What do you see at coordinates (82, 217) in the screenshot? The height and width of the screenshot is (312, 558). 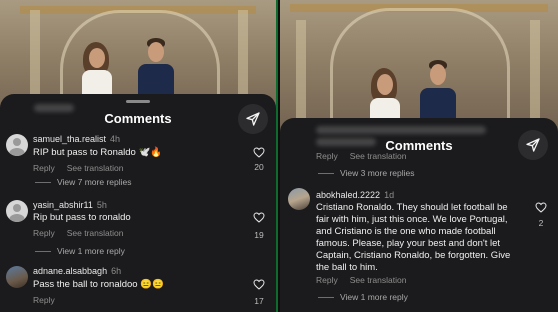 I see `comment-text: Rip but pass to ronaldo` at bounding box center [82, 217].